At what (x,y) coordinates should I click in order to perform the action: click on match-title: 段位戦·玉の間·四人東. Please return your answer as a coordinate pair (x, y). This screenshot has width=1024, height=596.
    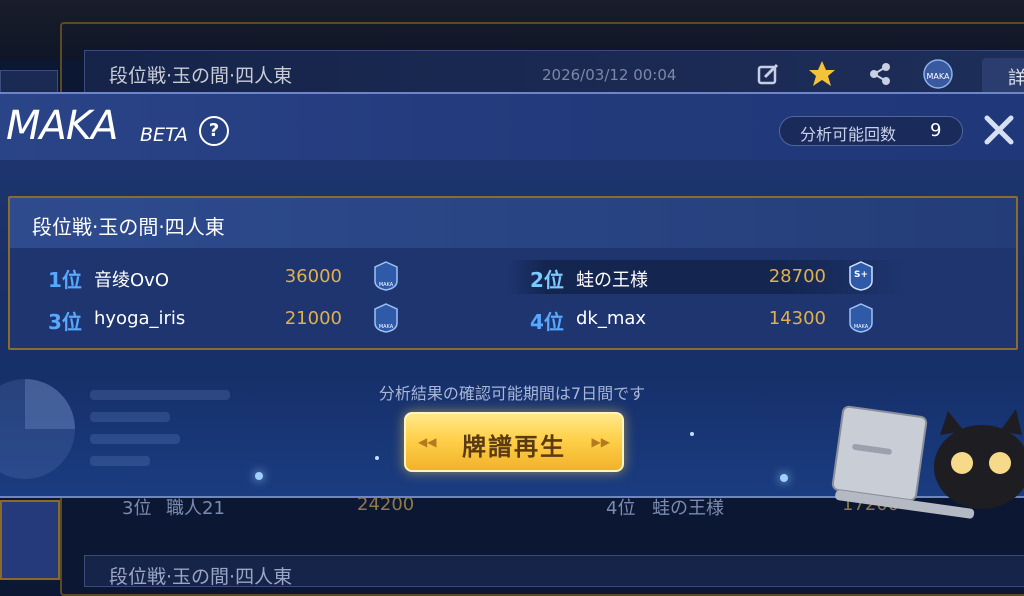
    Looking at the image, I should click on (128, 227).